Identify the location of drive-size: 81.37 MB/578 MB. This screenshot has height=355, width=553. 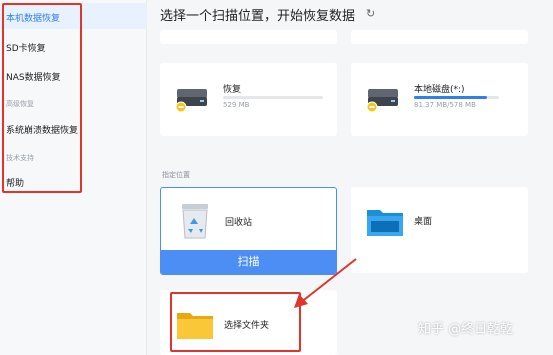
(445, 105).